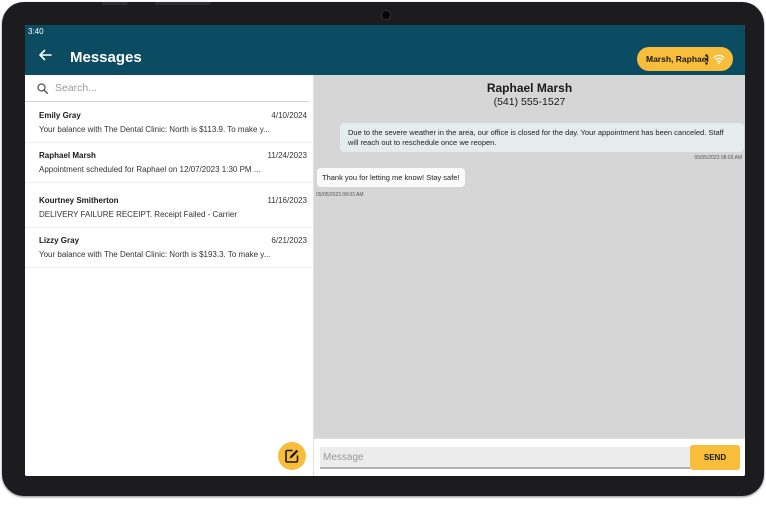 The width and height of the screenshot is (766, 508). Describe the element at coordinates (715, 457) in the screenshot. I see `send-button: SEND` at that location.